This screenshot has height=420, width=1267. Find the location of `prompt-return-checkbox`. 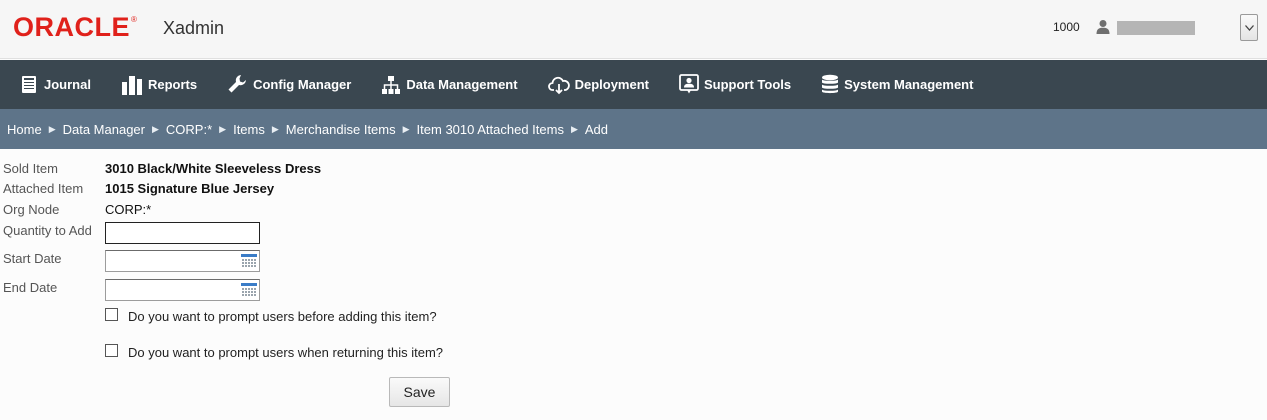

prompt-return-checkbox is located at coordinates (111, 350).